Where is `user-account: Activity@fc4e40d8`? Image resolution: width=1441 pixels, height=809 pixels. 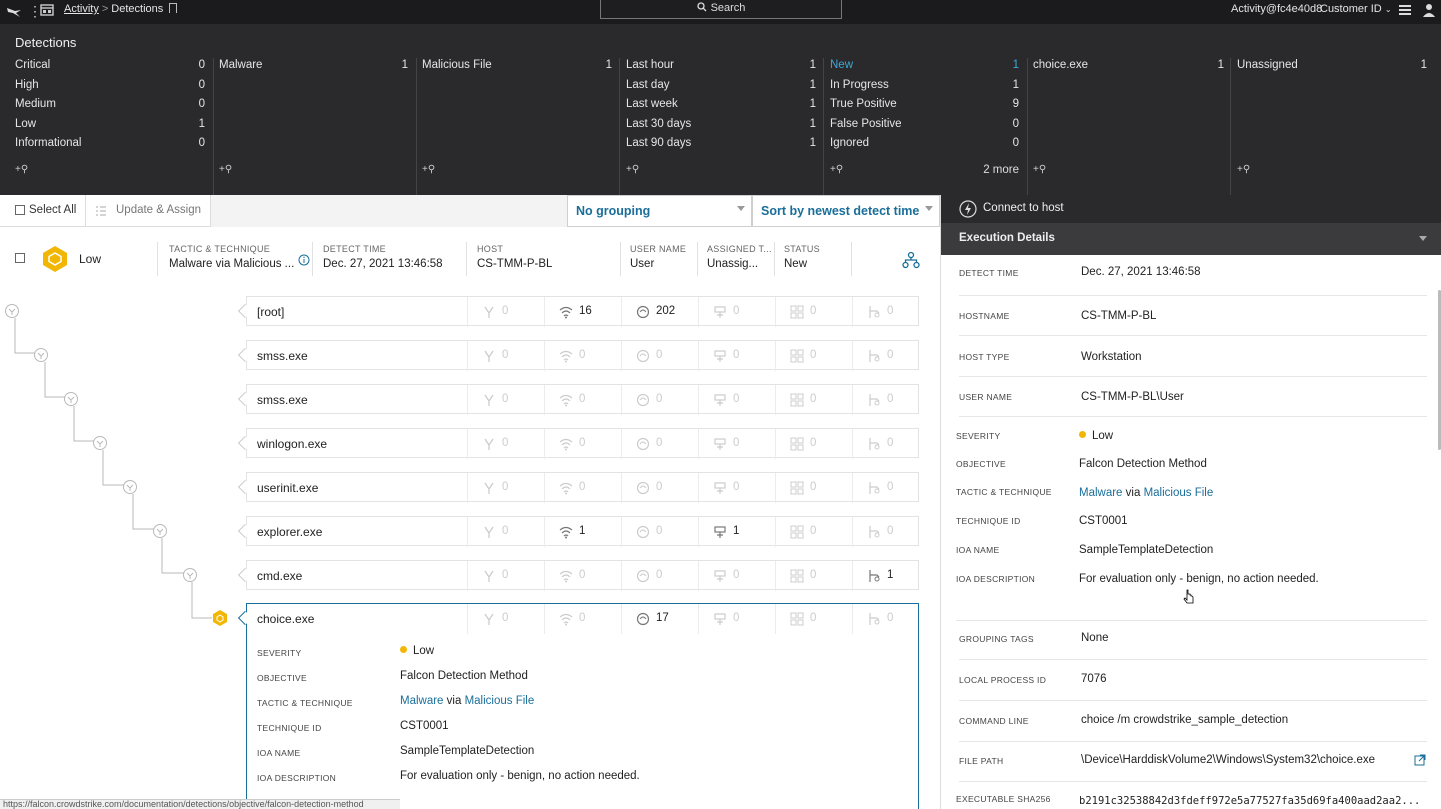
user-account: Activity@fc4e40d8 is located at coordinates (1276, 9).